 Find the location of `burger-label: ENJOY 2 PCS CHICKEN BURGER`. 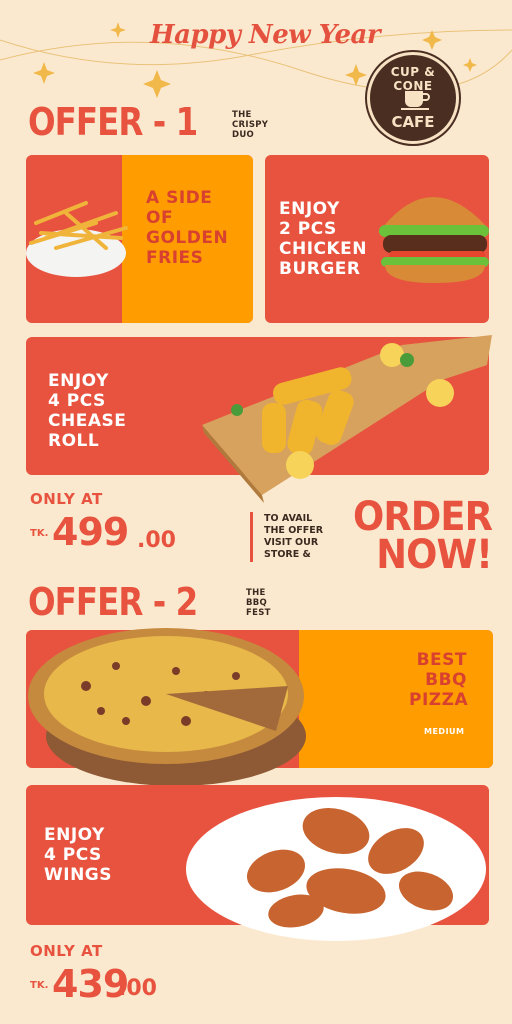

burger-label: ENJOY 2 PCS CHICKEN BURGER is located at coordinates (323, 239).